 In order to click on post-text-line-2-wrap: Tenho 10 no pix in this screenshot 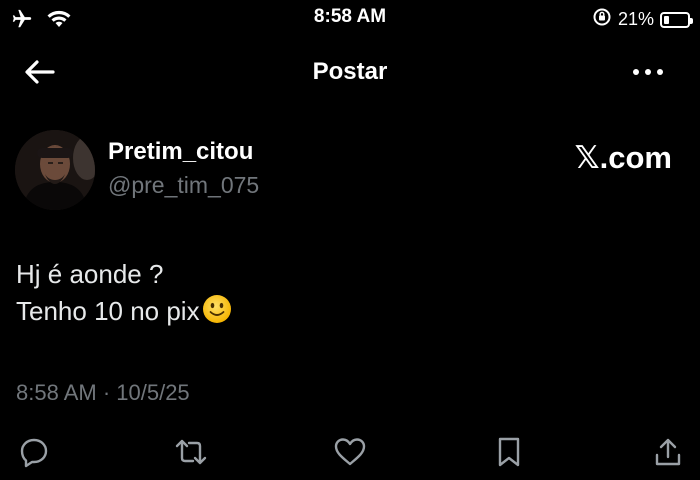, I will do `click(124, 313)`.